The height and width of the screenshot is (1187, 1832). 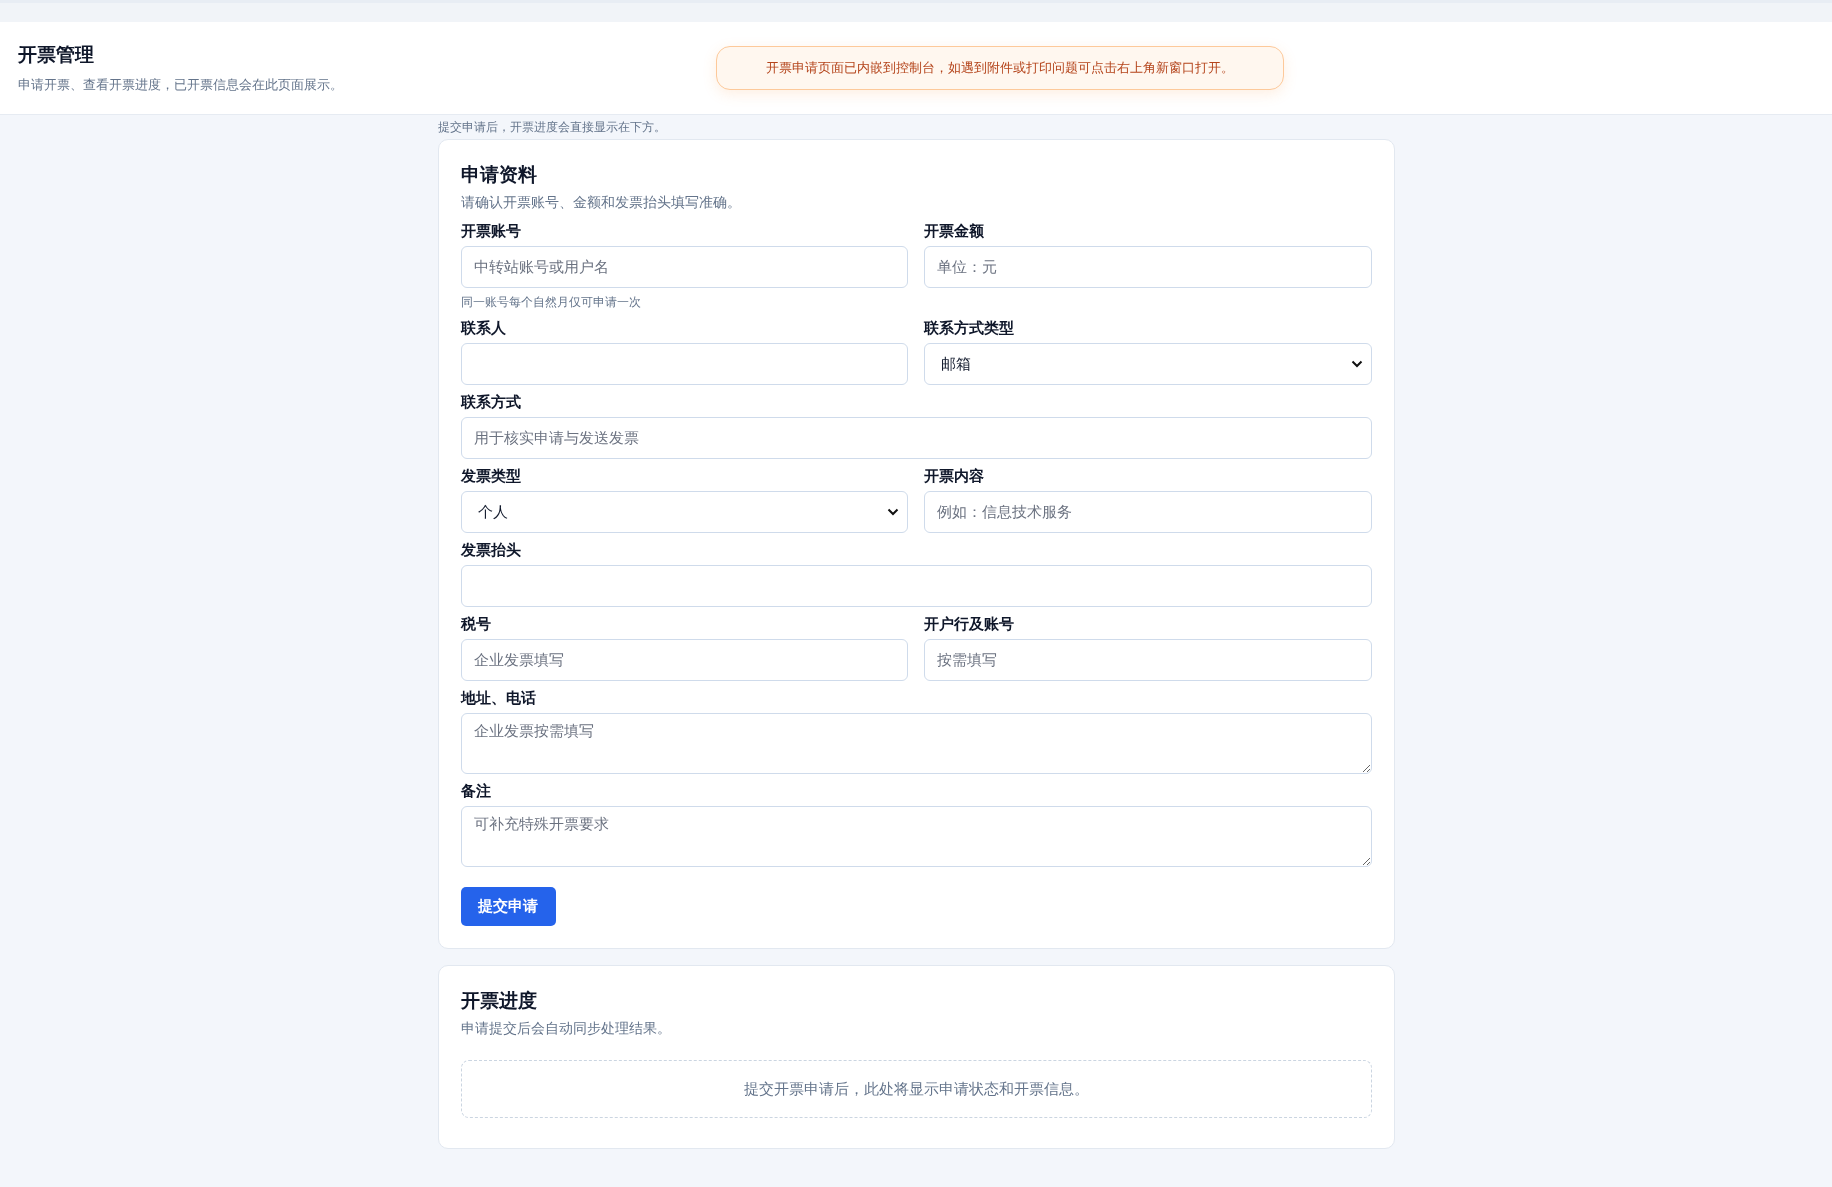 What do you see at coordinates (499, 1000) in the screenshot?
I see `section-title: 开票进度` at bounding box center [499, 1000].